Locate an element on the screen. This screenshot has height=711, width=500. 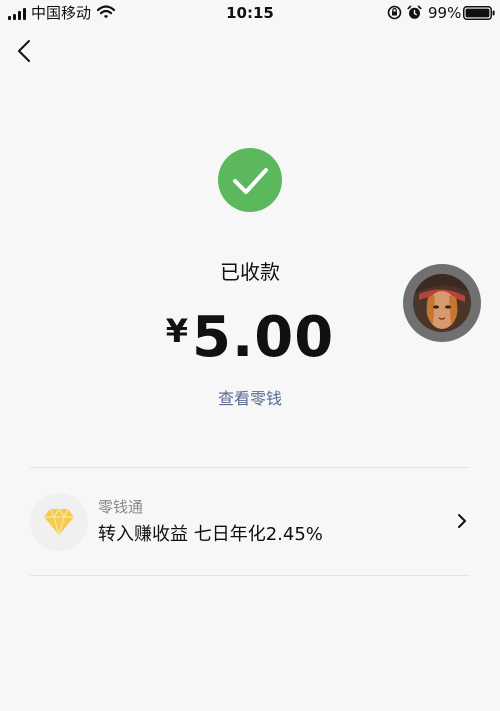
lingqiantong-icon-wrapper is located at coordinates (59, 522).